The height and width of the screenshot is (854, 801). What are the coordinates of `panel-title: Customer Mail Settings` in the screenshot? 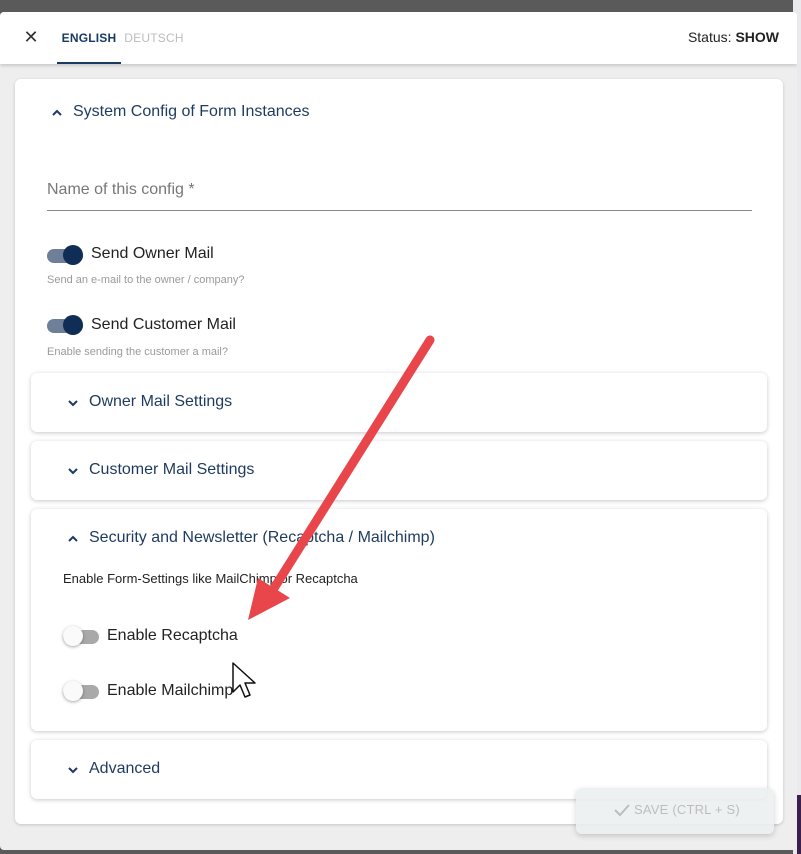 It's located at (172, 469).